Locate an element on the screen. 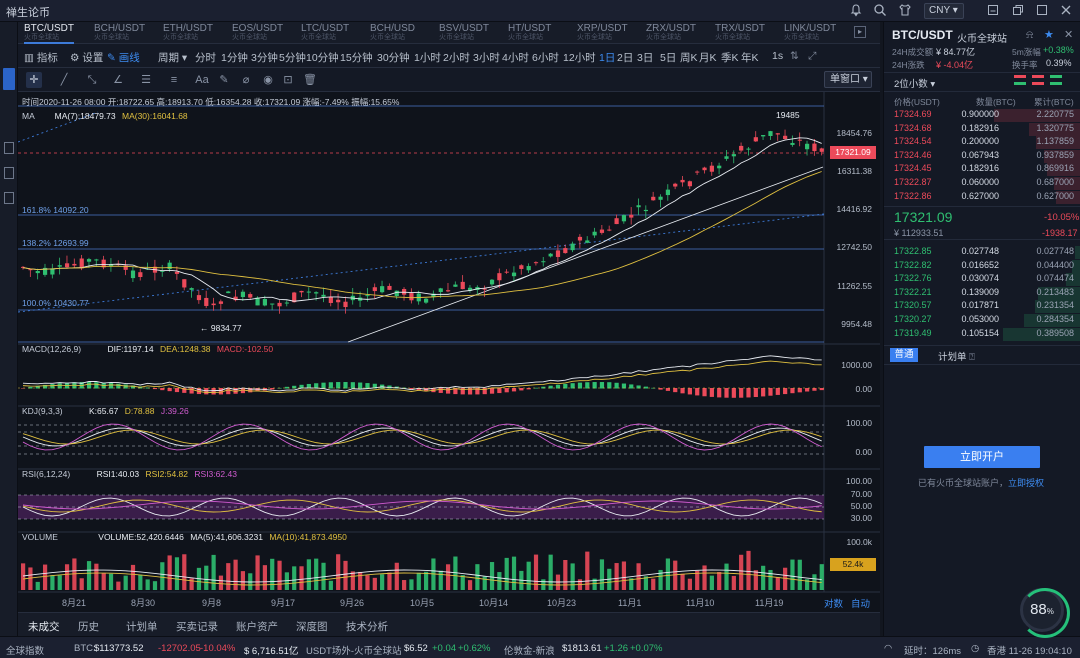  sidebar-active-marker is located at coordinates (9, 79).